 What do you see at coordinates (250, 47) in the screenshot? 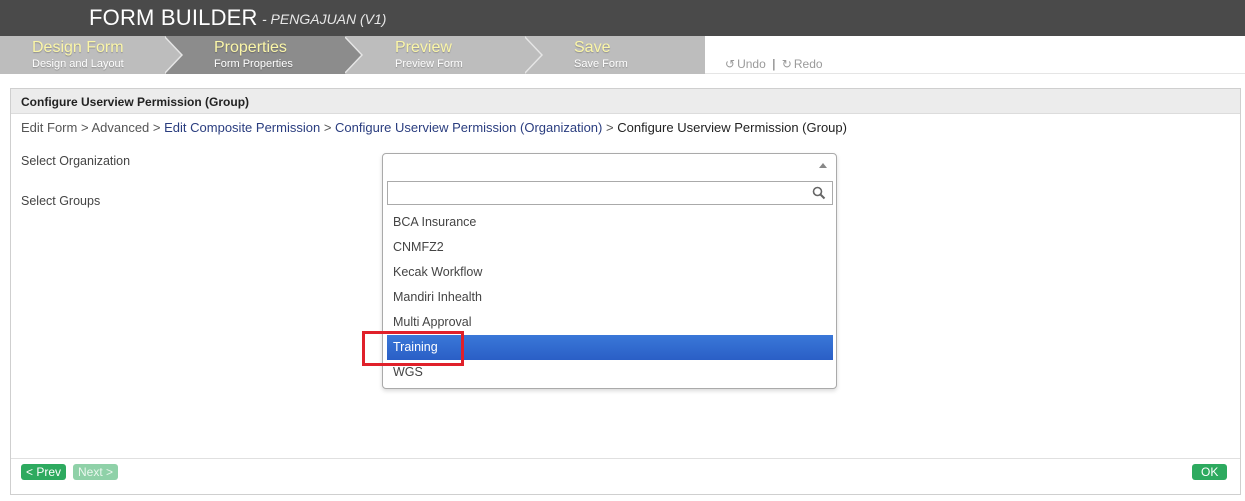
I see `step-properties-title: Properties` at bounding box center [250, 47].